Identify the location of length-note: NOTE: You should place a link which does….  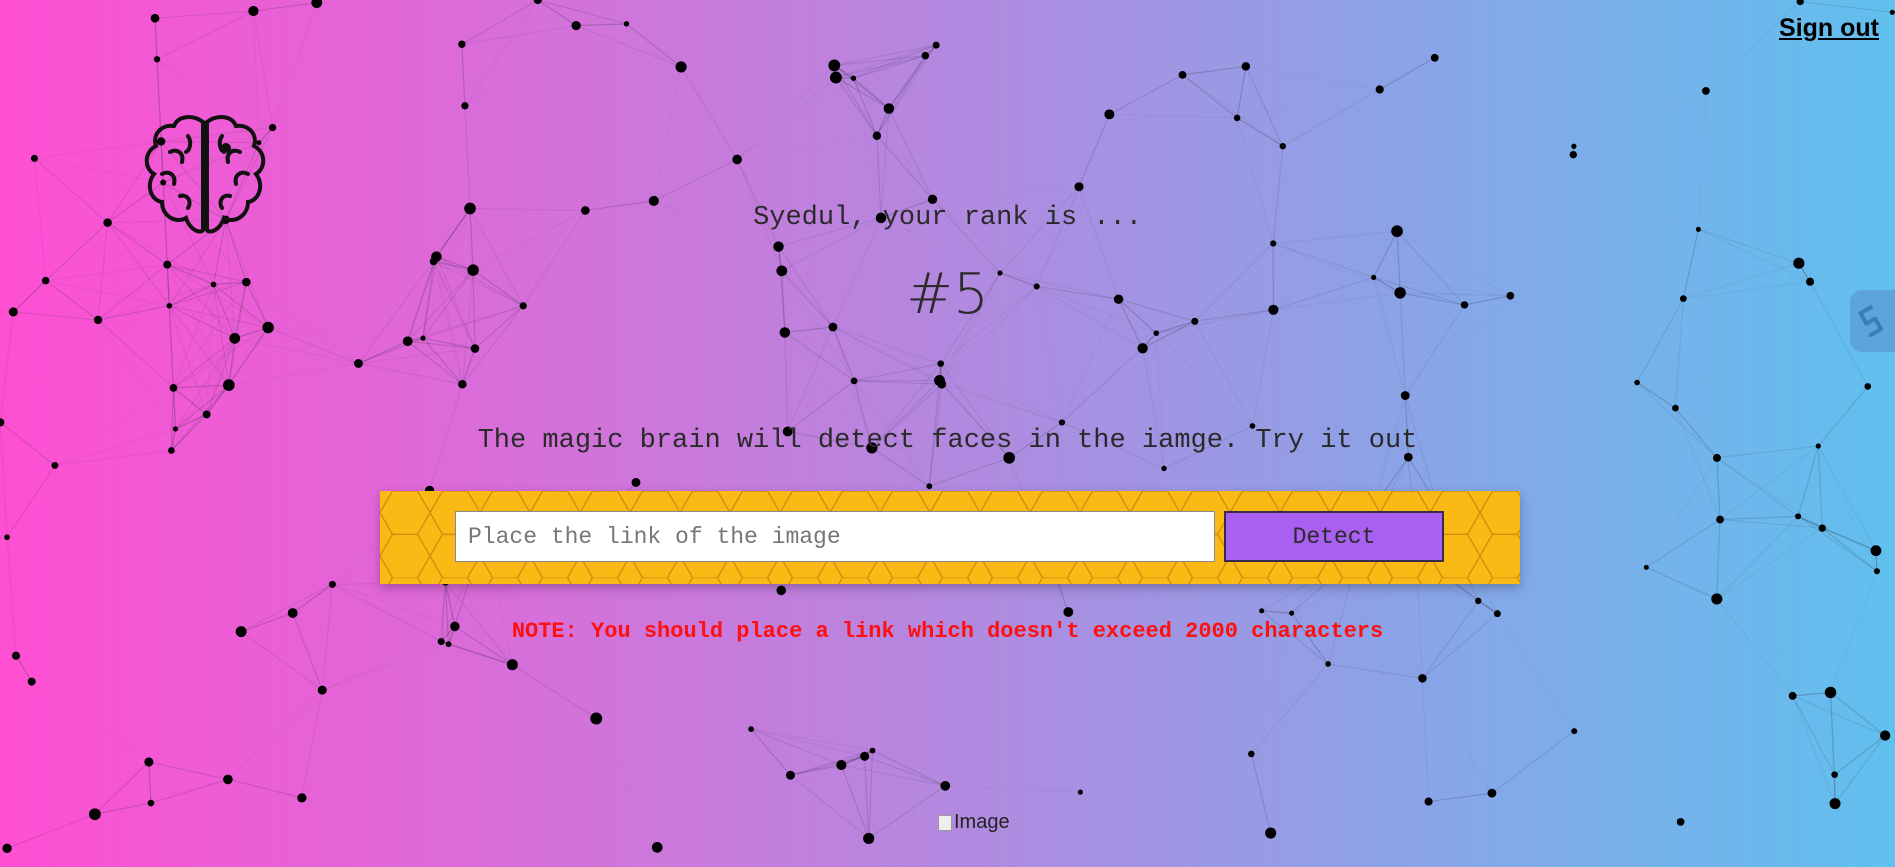
(947, 631).